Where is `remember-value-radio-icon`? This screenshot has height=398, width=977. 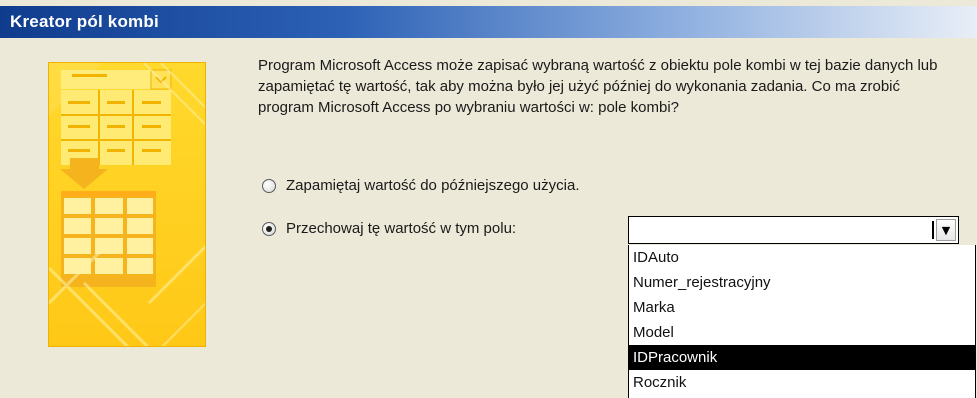 remember-value-radio-icon is located at coordinates (269, 185).